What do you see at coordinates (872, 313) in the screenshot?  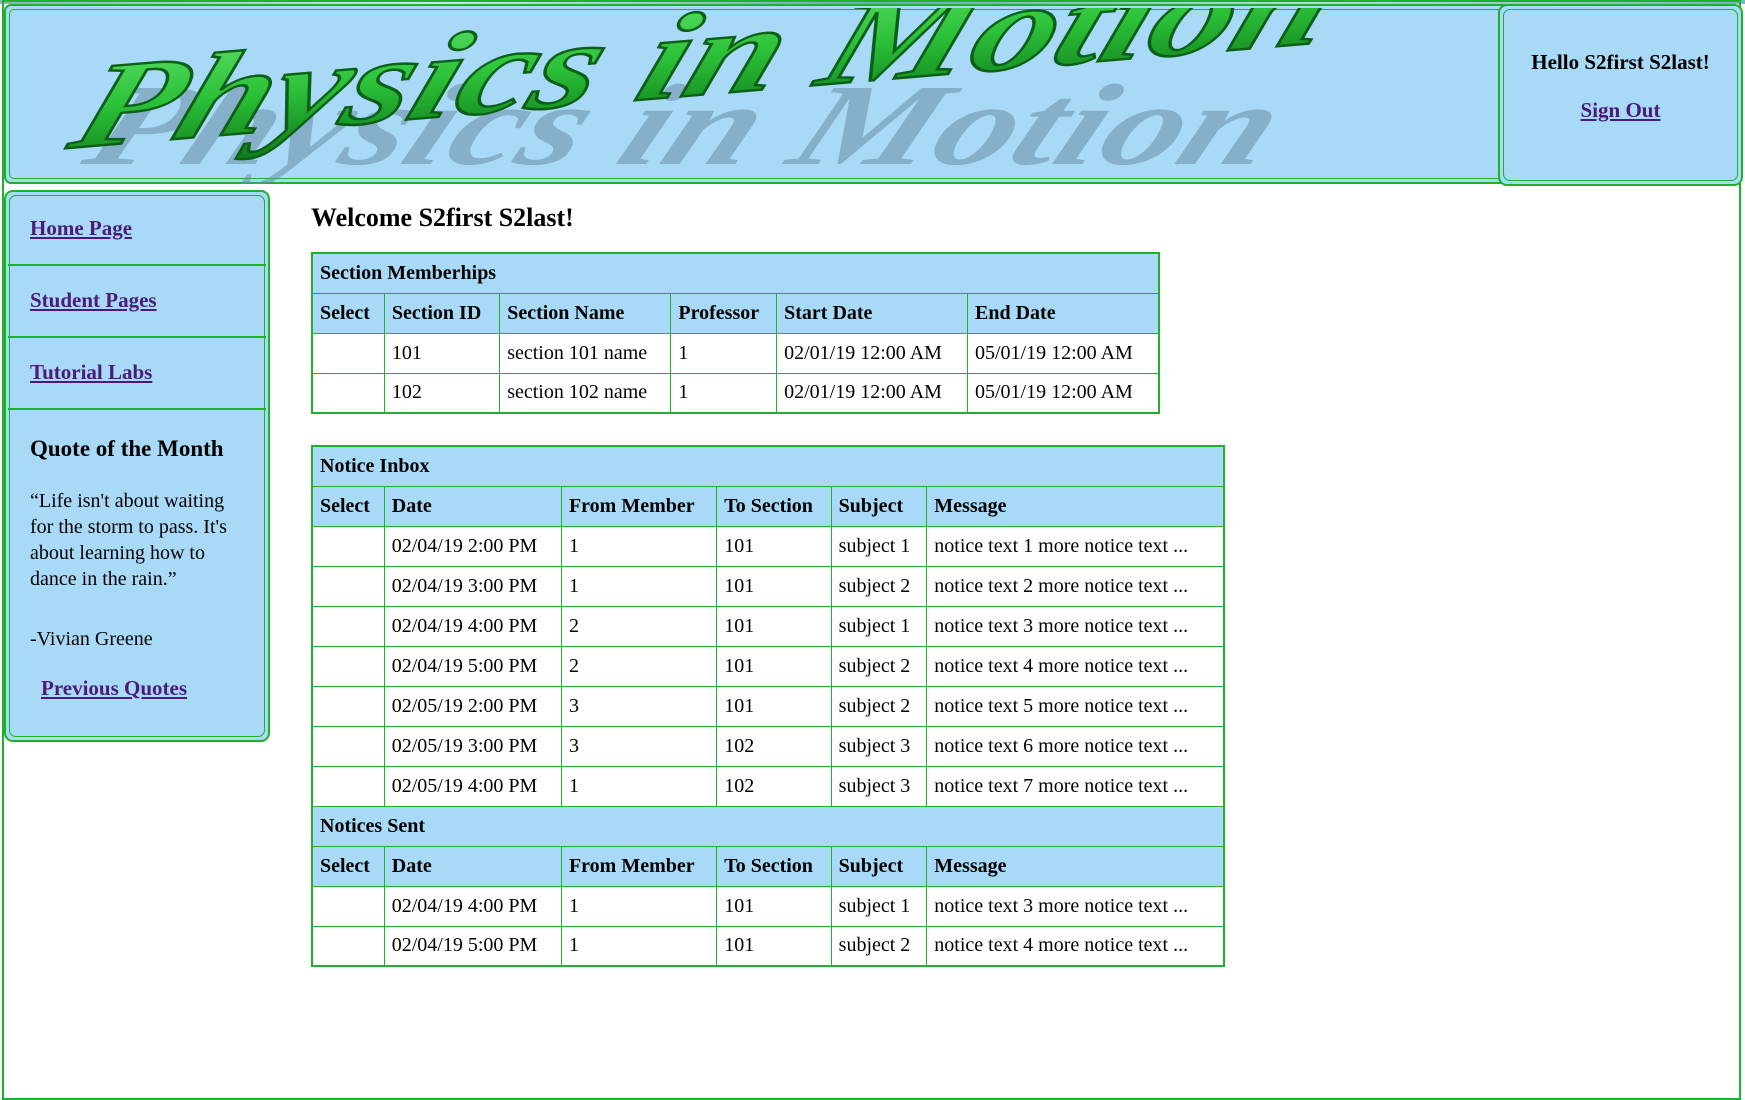 I see `column-header: Start Date` at bounding box center [872, 313].